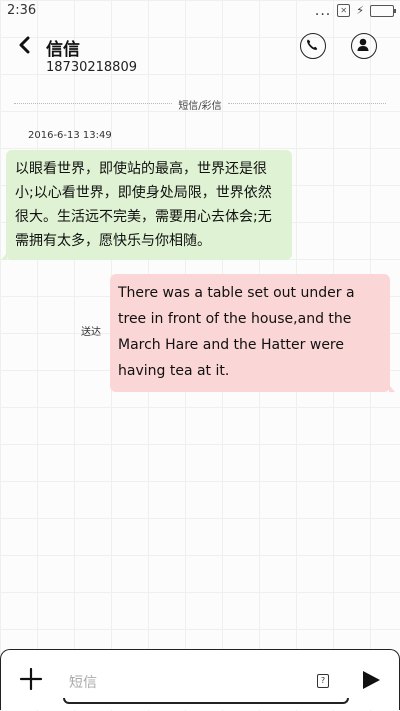  I want to click on sim-card-icon: ?, so click(323, 680).